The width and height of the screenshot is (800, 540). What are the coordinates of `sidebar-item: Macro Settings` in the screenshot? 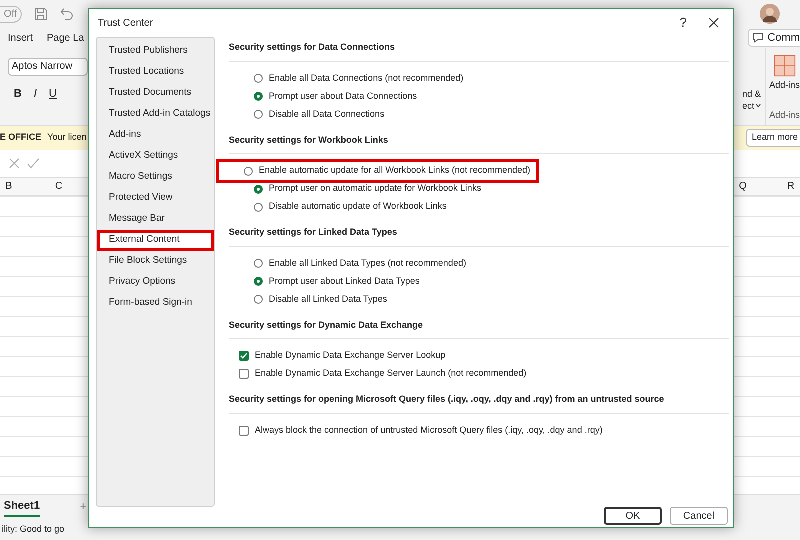 It's located at (155, 177).